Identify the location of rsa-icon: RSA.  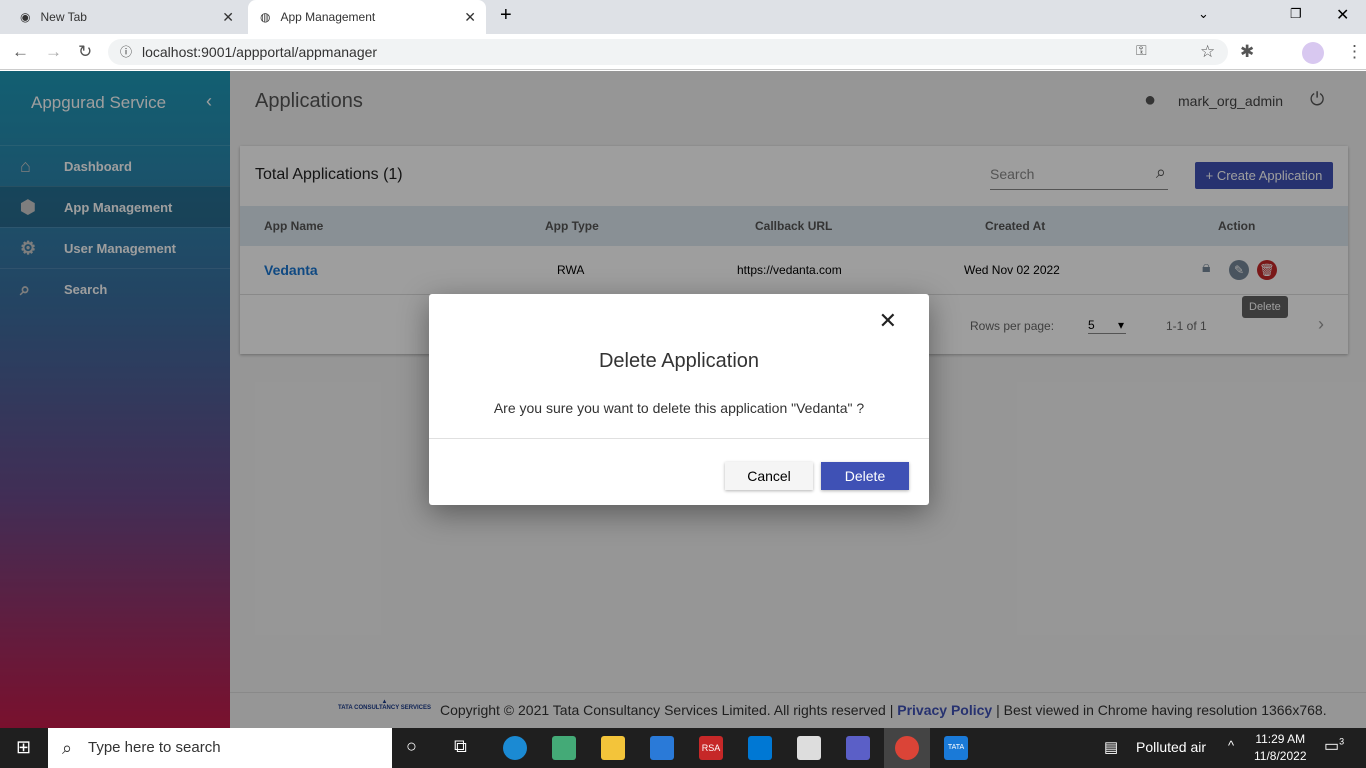
(711, 748).